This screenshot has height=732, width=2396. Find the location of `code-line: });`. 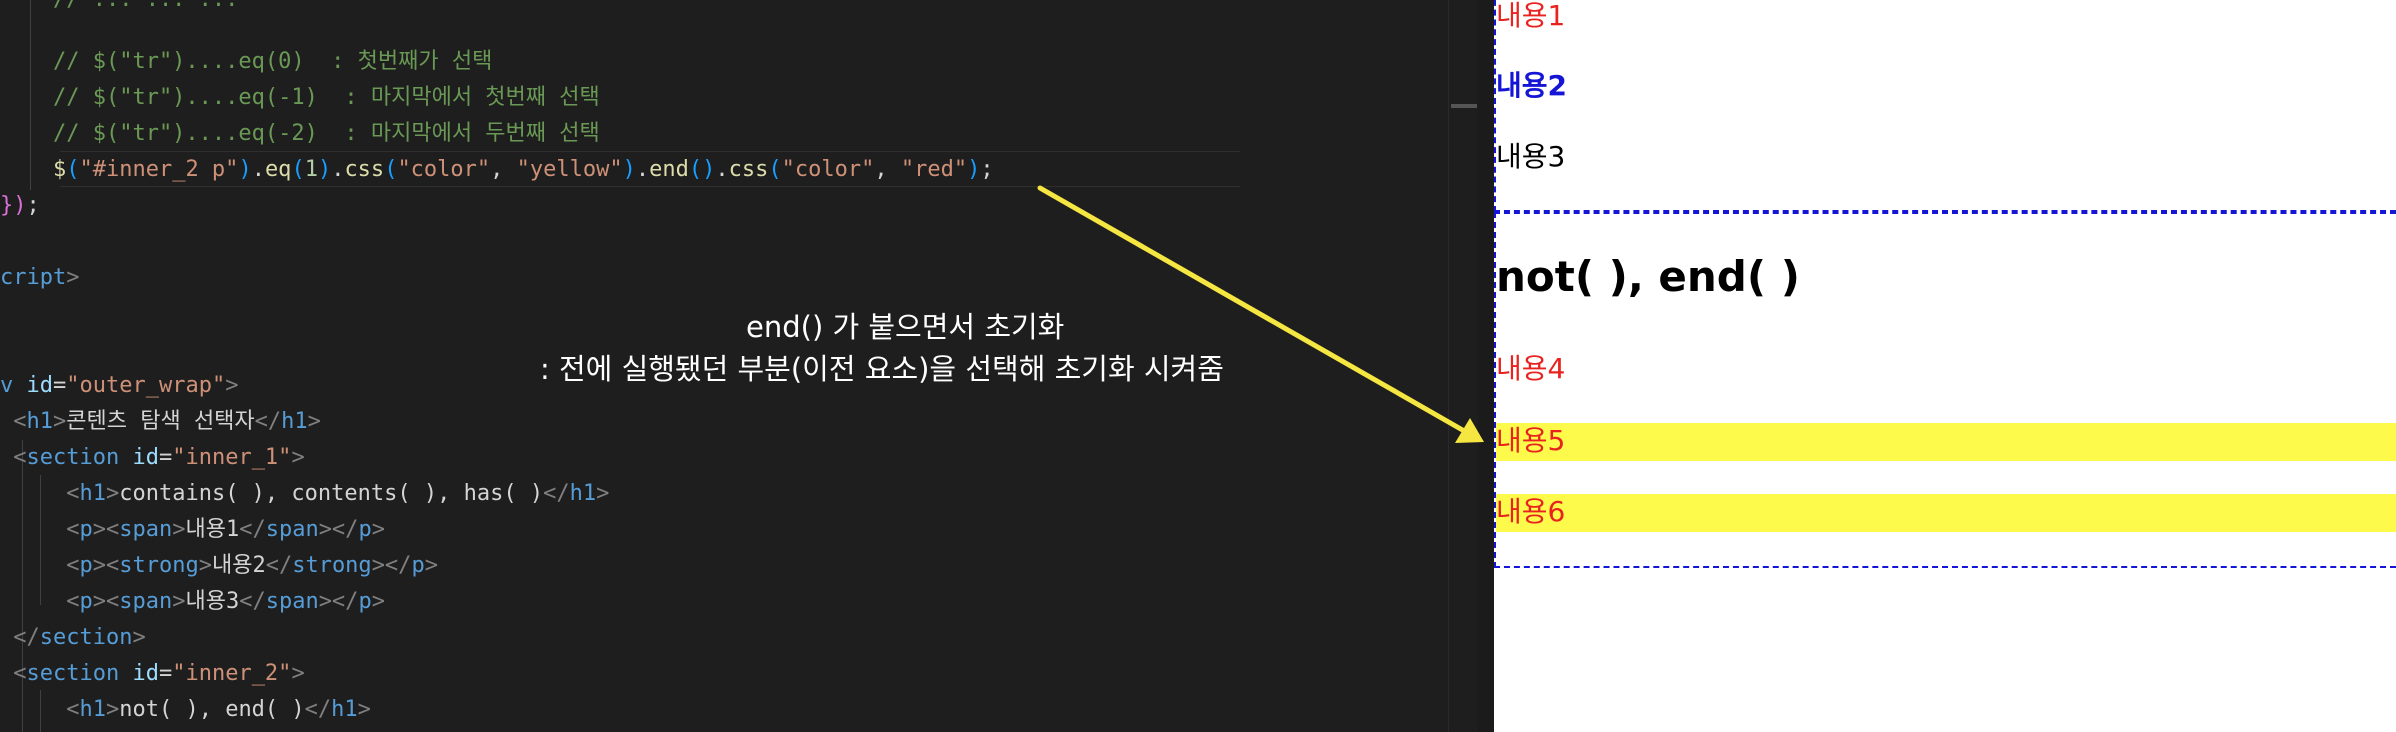

code-line: }); is located at coordinates (20, 206).